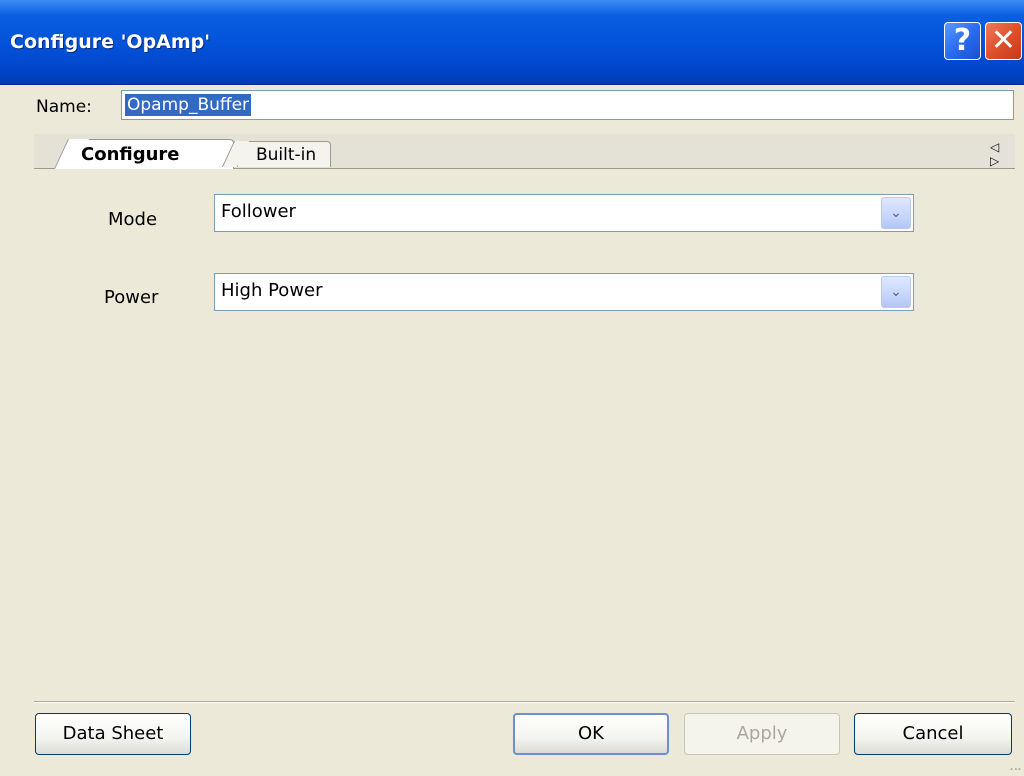 The image size is (1024, 776). Describe the element at coordinates (131, 297) in the screenshot. I see `power-label: Power` at that location.